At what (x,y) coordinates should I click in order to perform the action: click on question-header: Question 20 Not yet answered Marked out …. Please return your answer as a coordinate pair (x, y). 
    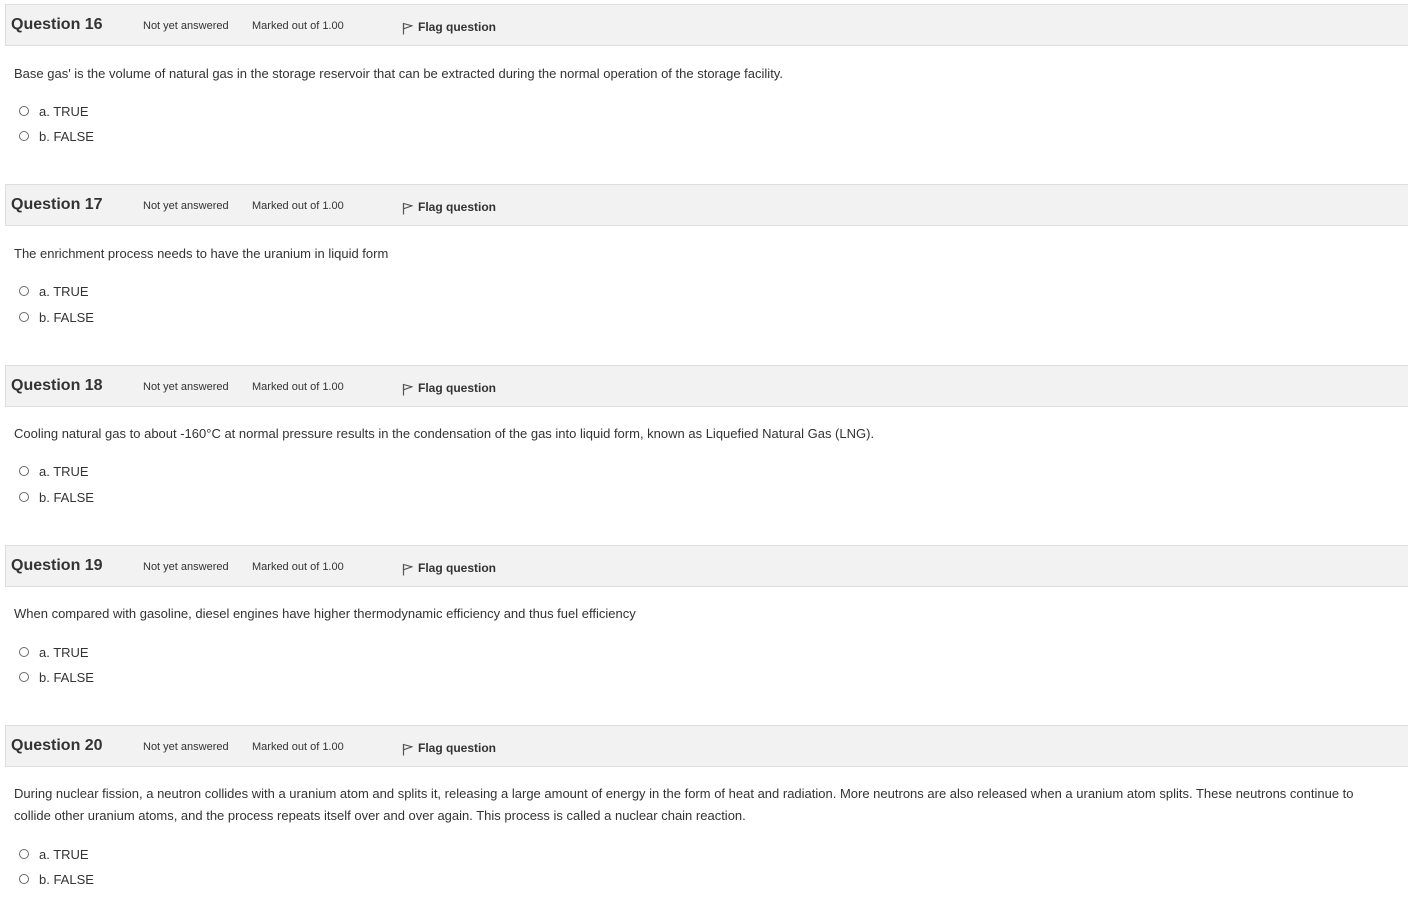
    Looking at the image, I should click on (706, 746).